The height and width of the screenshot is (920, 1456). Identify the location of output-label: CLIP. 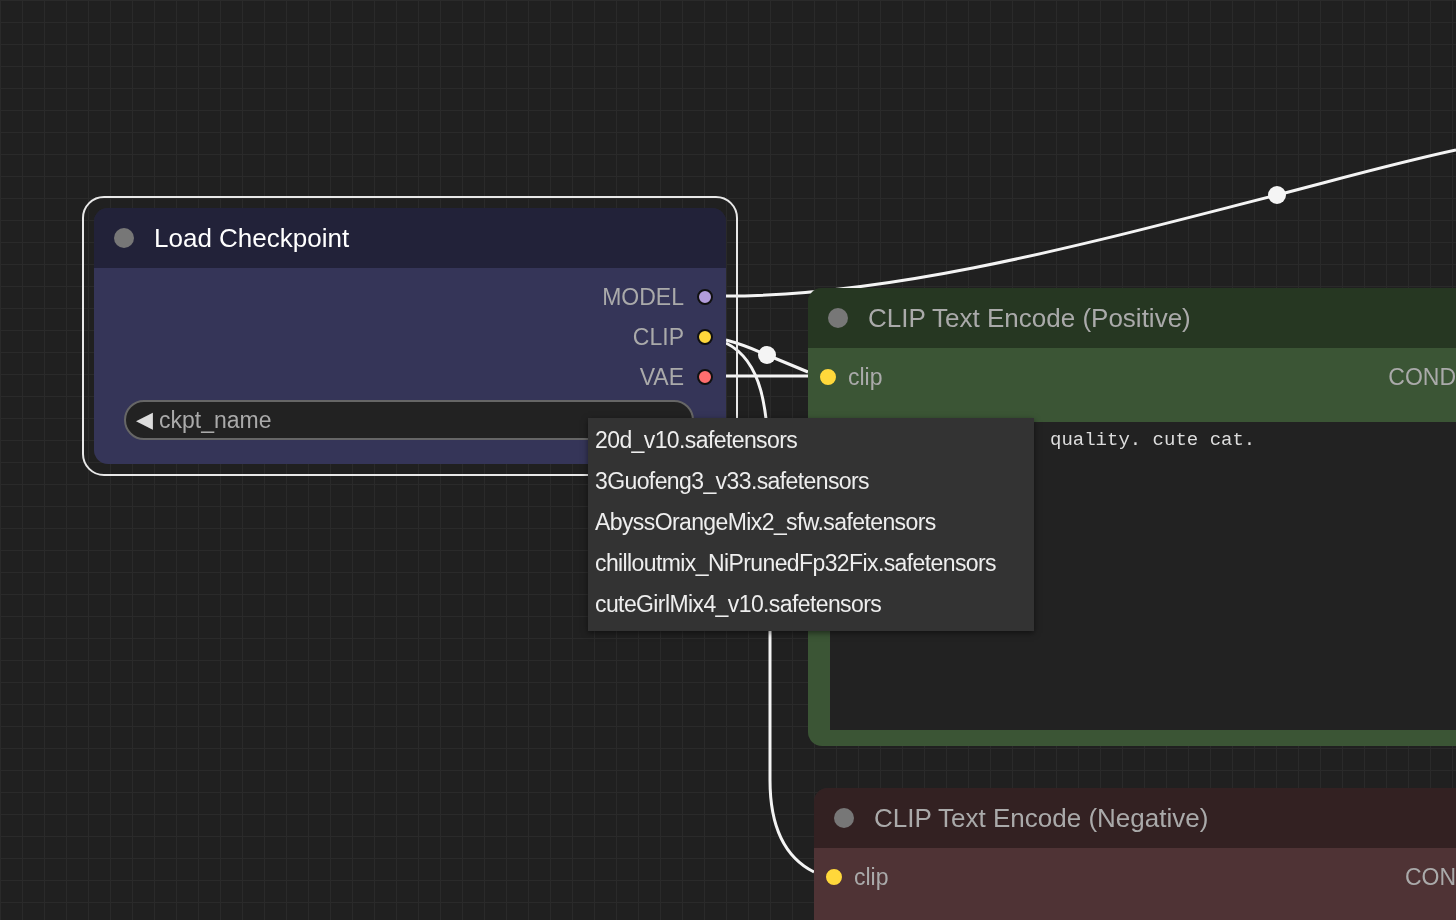
(658, 337).